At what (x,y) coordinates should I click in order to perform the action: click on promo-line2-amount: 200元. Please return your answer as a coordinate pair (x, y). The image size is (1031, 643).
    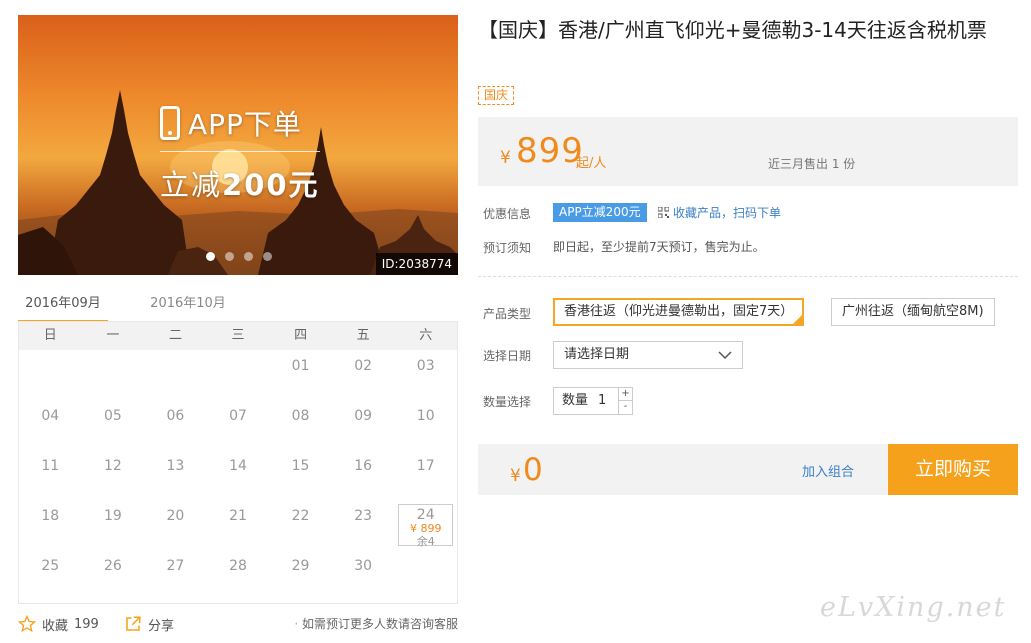
    Looking at the image, I should click on (271, 185).